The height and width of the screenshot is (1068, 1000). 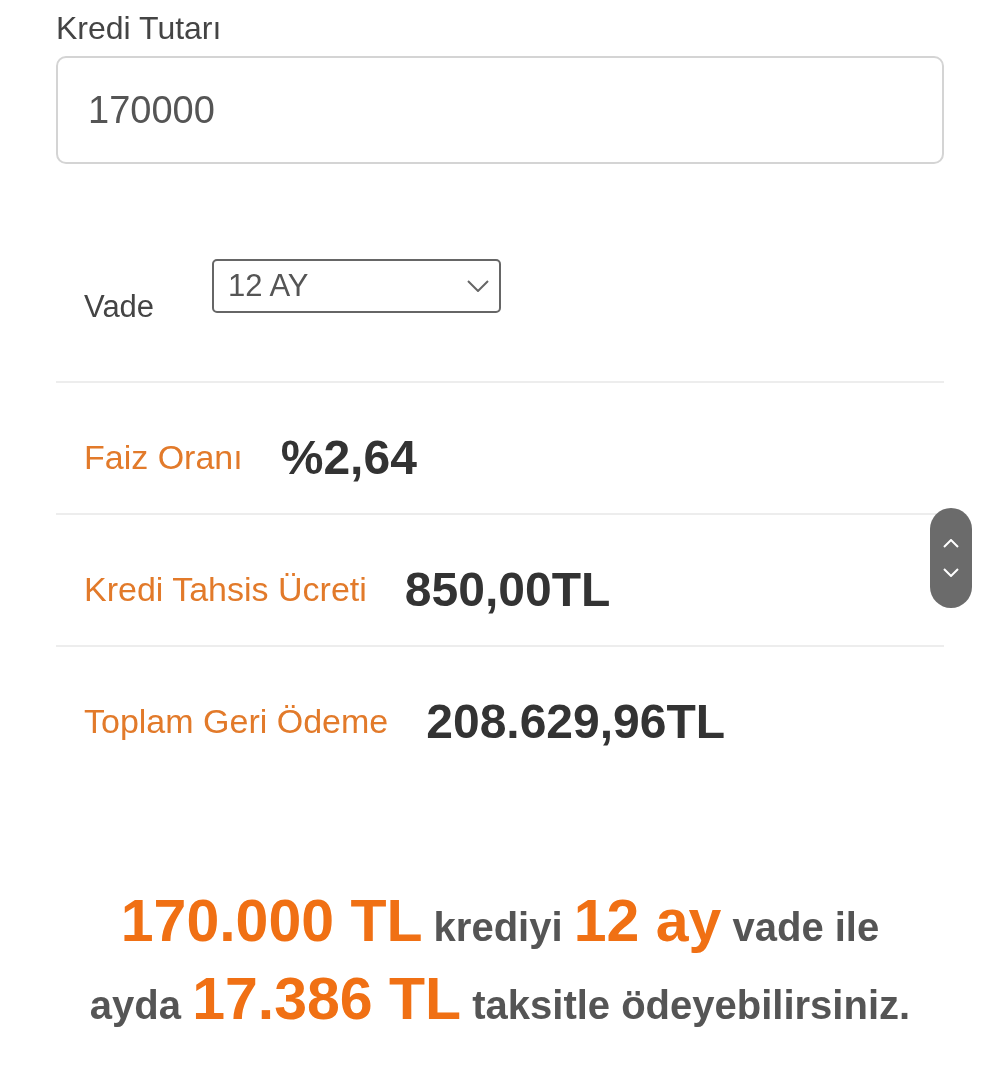 What do you see at coordinates (507, 589) in the screenshot?
I see `detail-value: 850,00TL` at bounding box center [507, 589].